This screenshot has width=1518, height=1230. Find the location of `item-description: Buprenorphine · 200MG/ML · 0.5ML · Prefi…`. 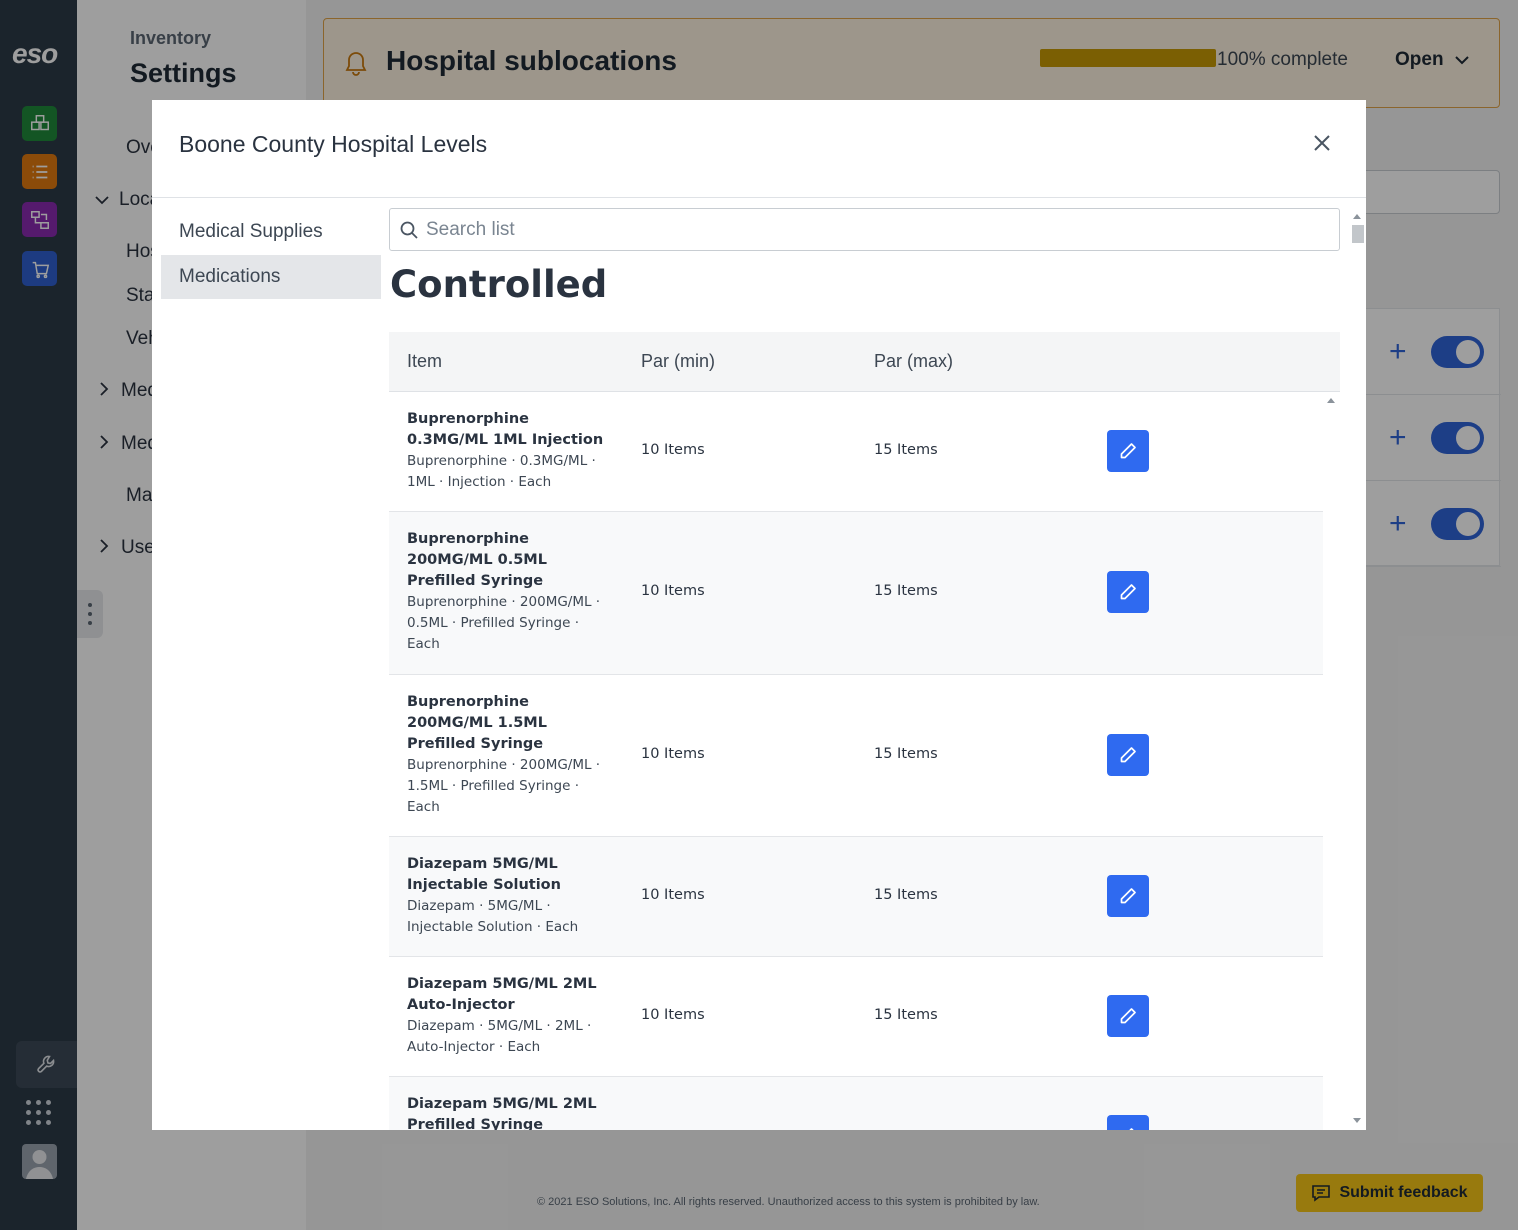

item-description: Buprenorphine · 200MG/ML · 0.5ML · Prefi… is located at coordinates (504, 623).